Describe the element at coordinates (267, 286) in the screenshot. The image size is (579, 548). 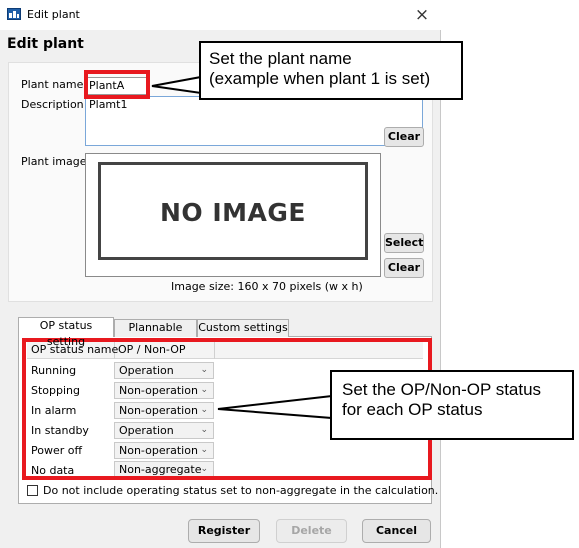
I see `image-size-hint: Image size: 160 x 70 pixels (w x h)` at that location.